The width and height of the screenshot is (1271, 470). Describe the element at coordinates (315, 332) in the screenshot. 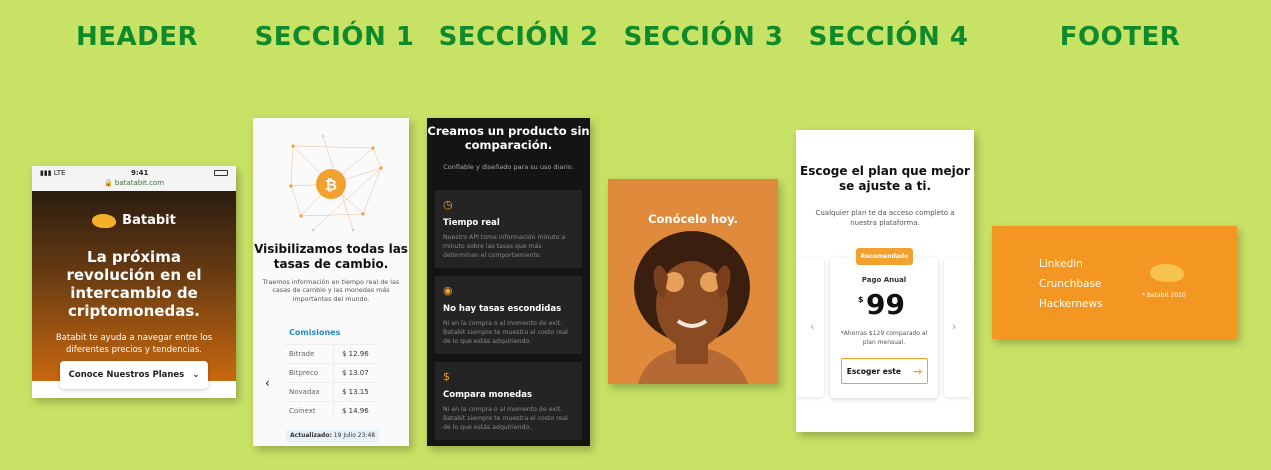

I see `table-header: Comisiones` at that location.